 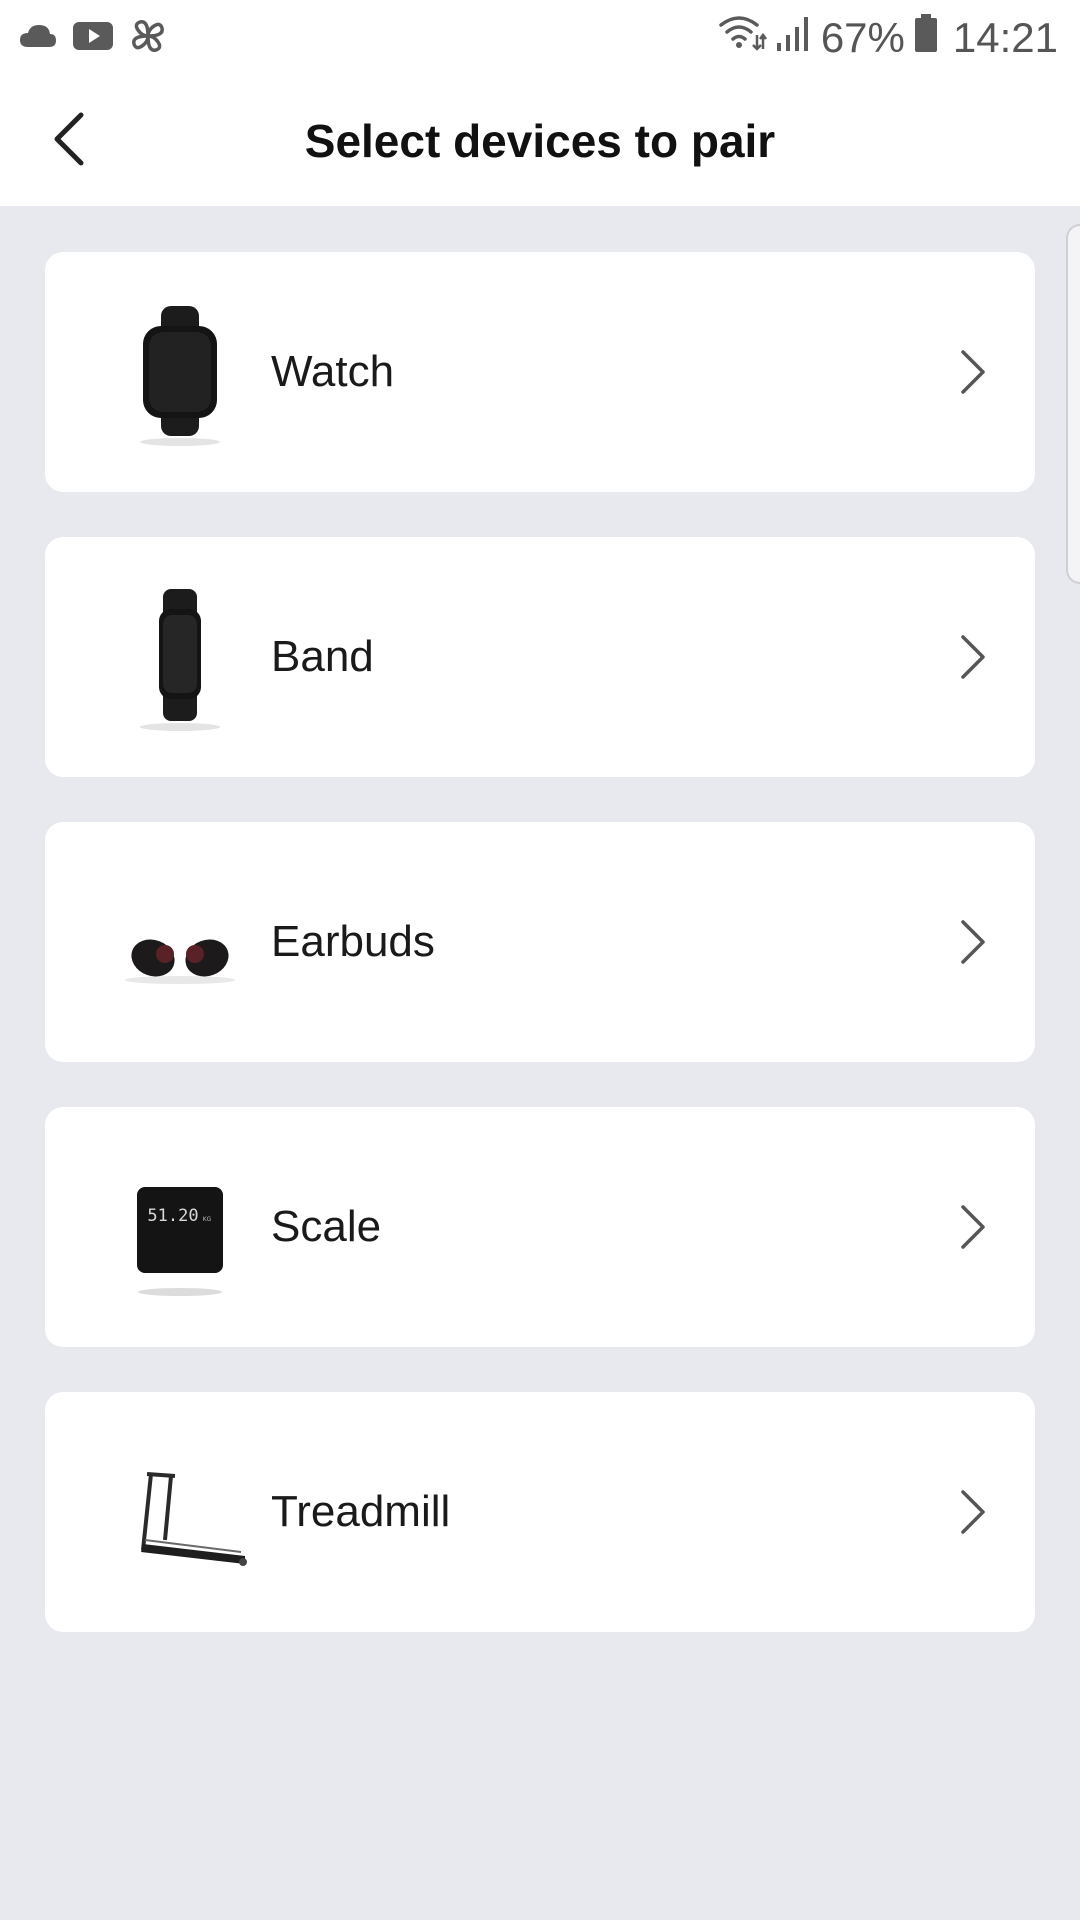 What do you see at coordinates (207, 1219) in the screenshot?
I see `scale-unit: KG` at bounding box center [207, 1219].